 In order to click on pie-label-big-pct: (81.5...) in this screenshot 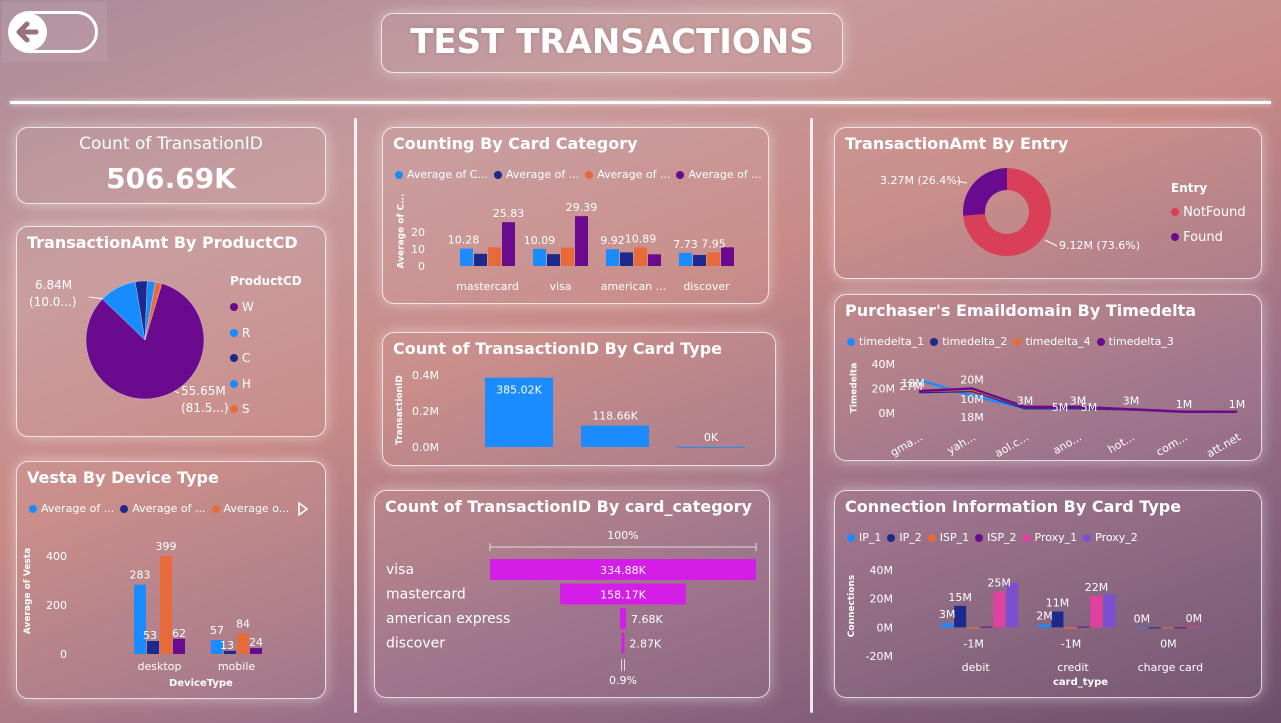, I will do `click(205, 408)`.